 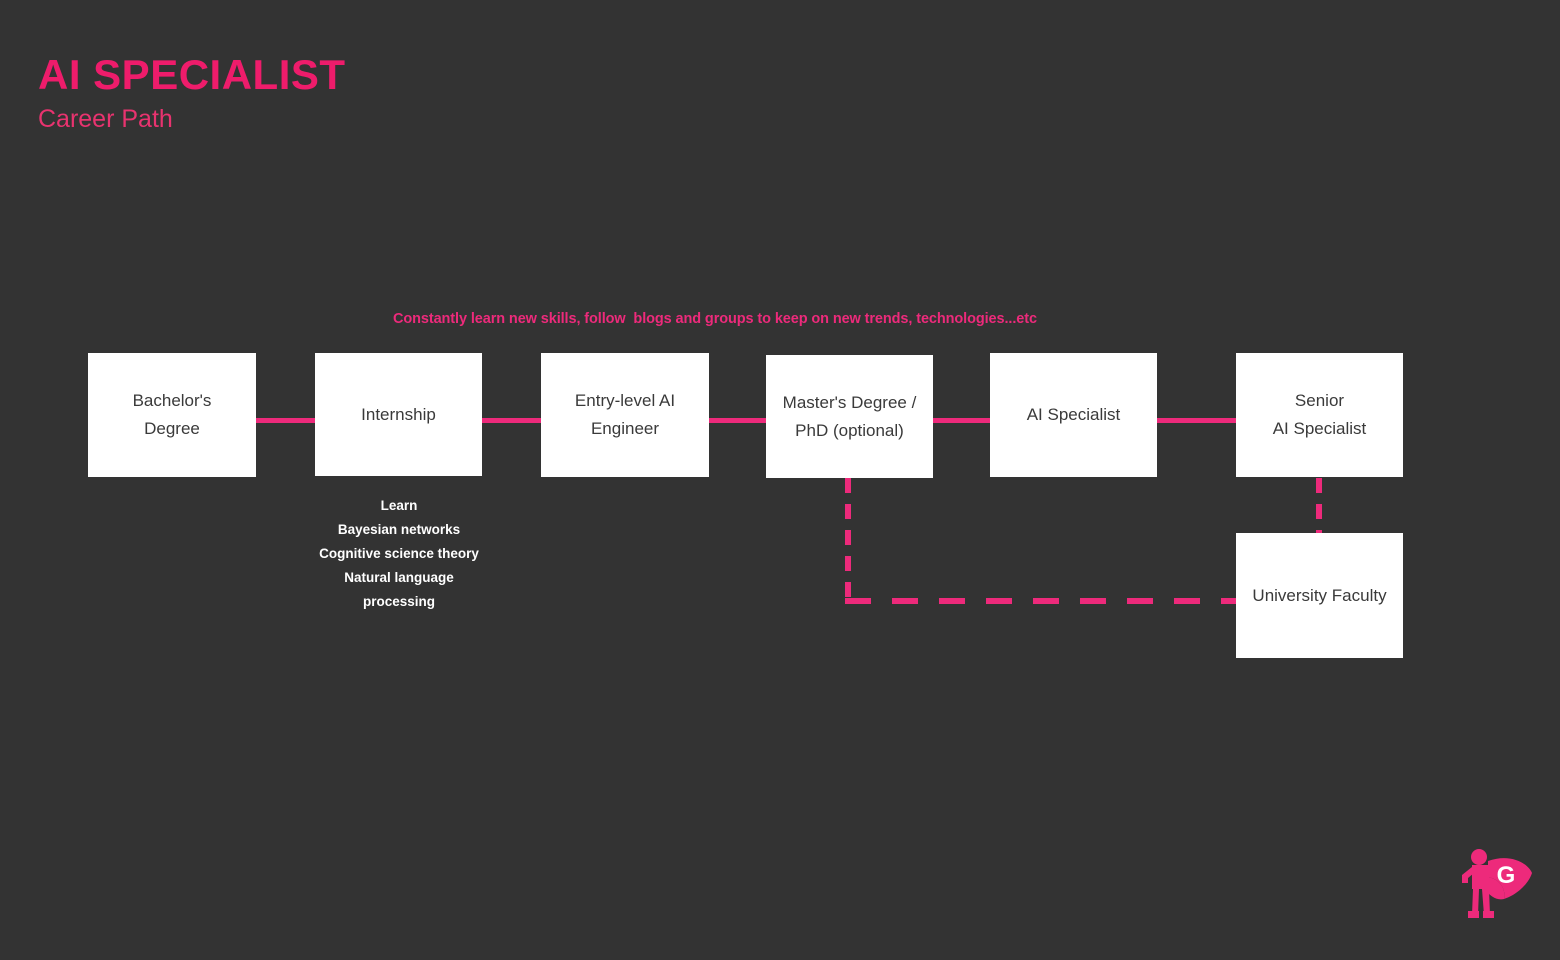 I want to click on page-title: AI SPECIALIST, so click(x=192, y=74).